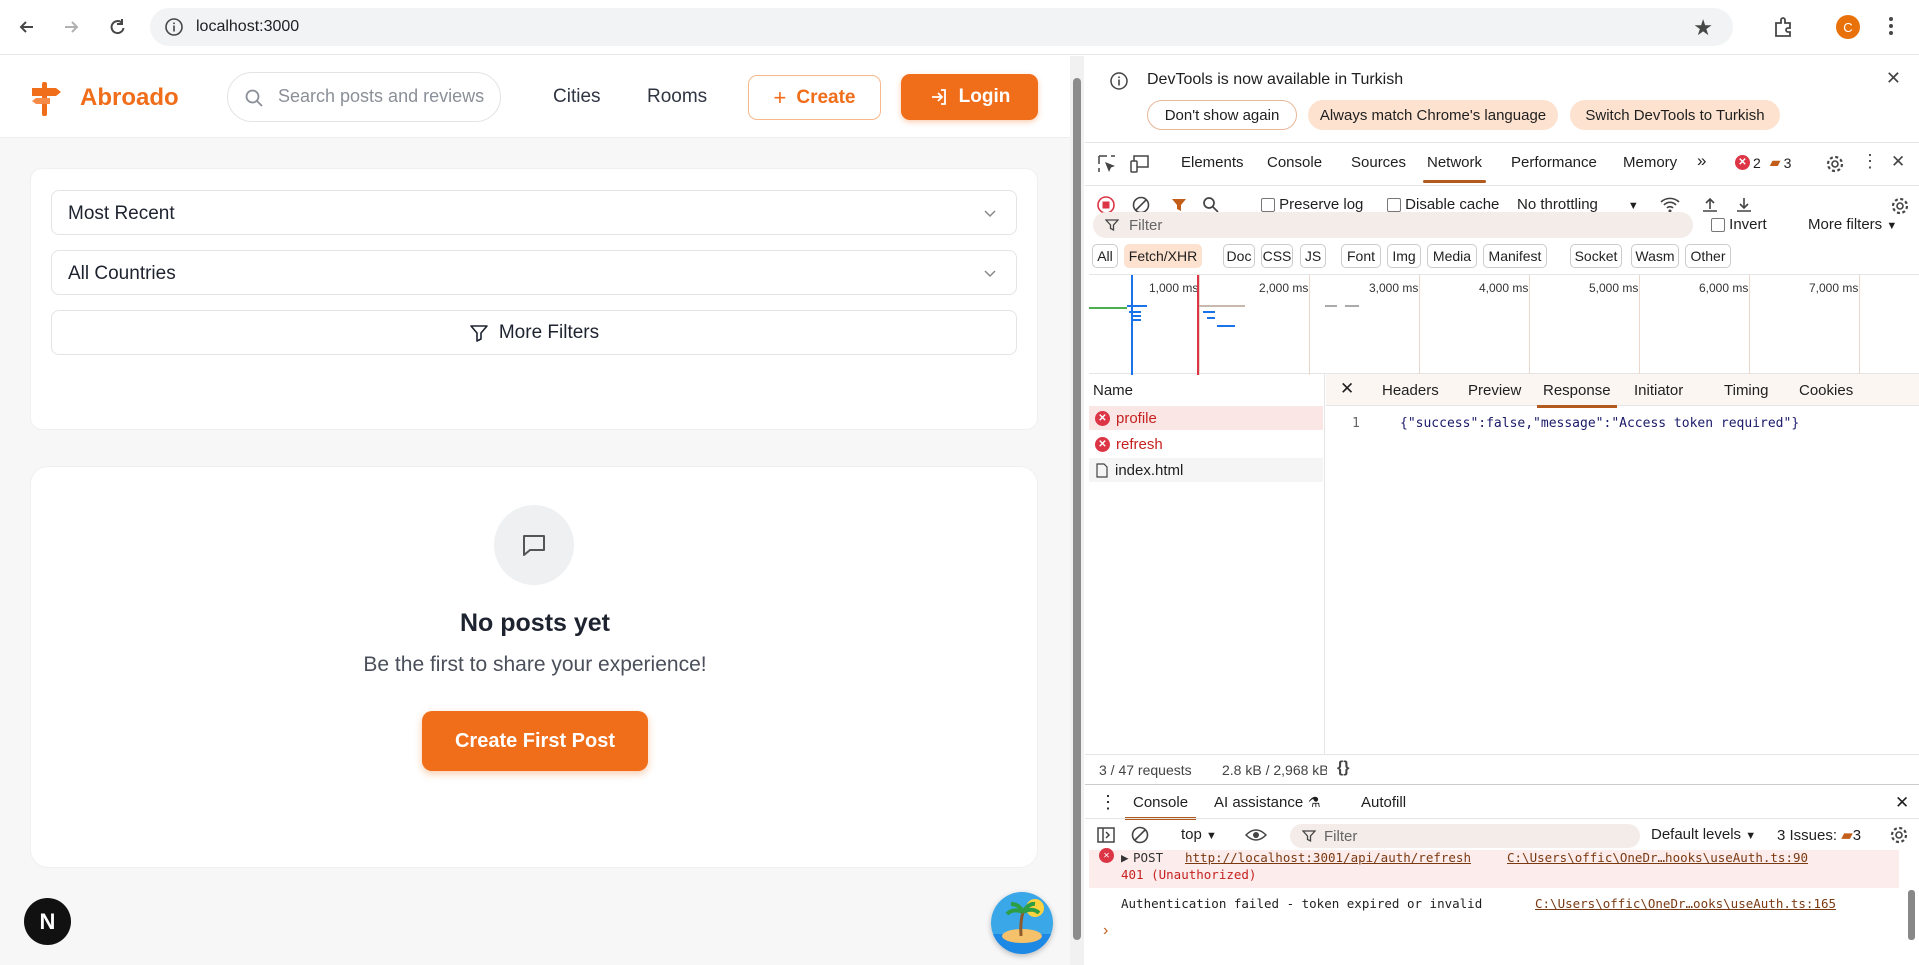 Image resolution: width=1919 pixels, height=965 pixels. What do you see at coordinates (121, 213) in the screenshot?
I see `sort-value: Most Recent` at bounding box center [121, 213].